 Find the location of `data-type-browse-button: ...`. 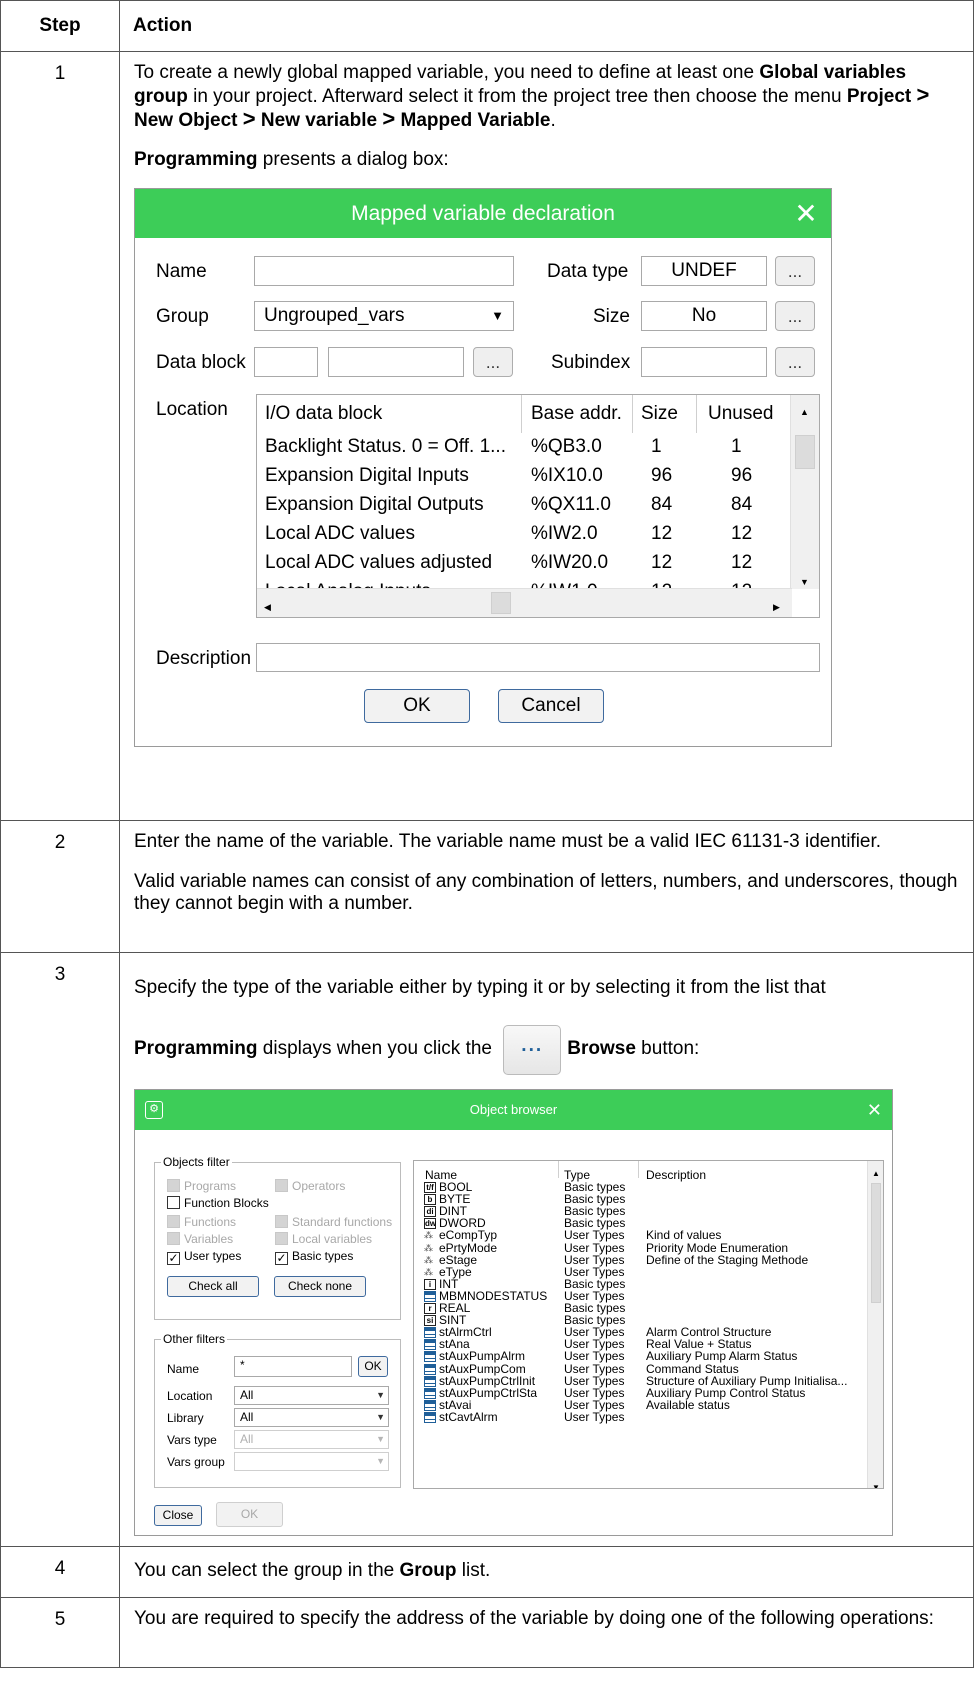

data-type-browse-button: ... is located at coordinates (795, 271).